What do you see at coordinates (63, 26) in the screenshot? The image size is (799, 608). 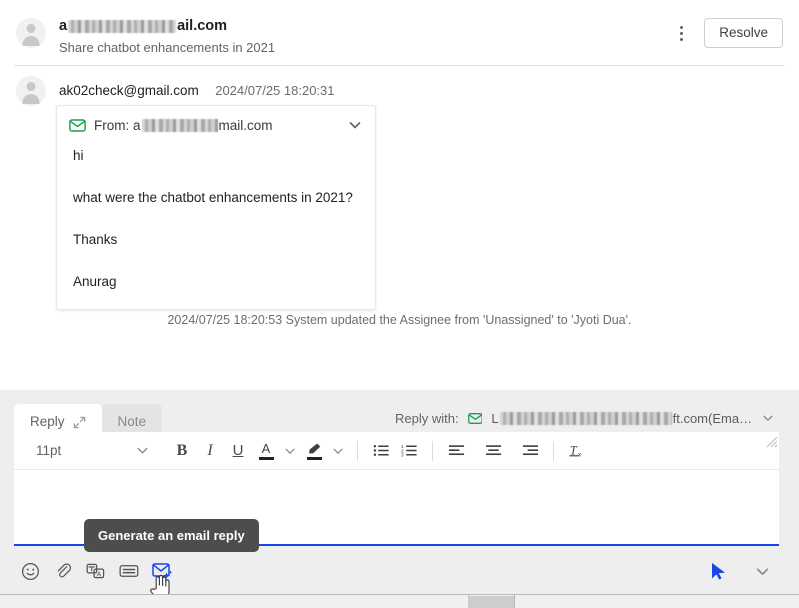 I see `contact-email-prefix: a` at bounding box center [63, 26].